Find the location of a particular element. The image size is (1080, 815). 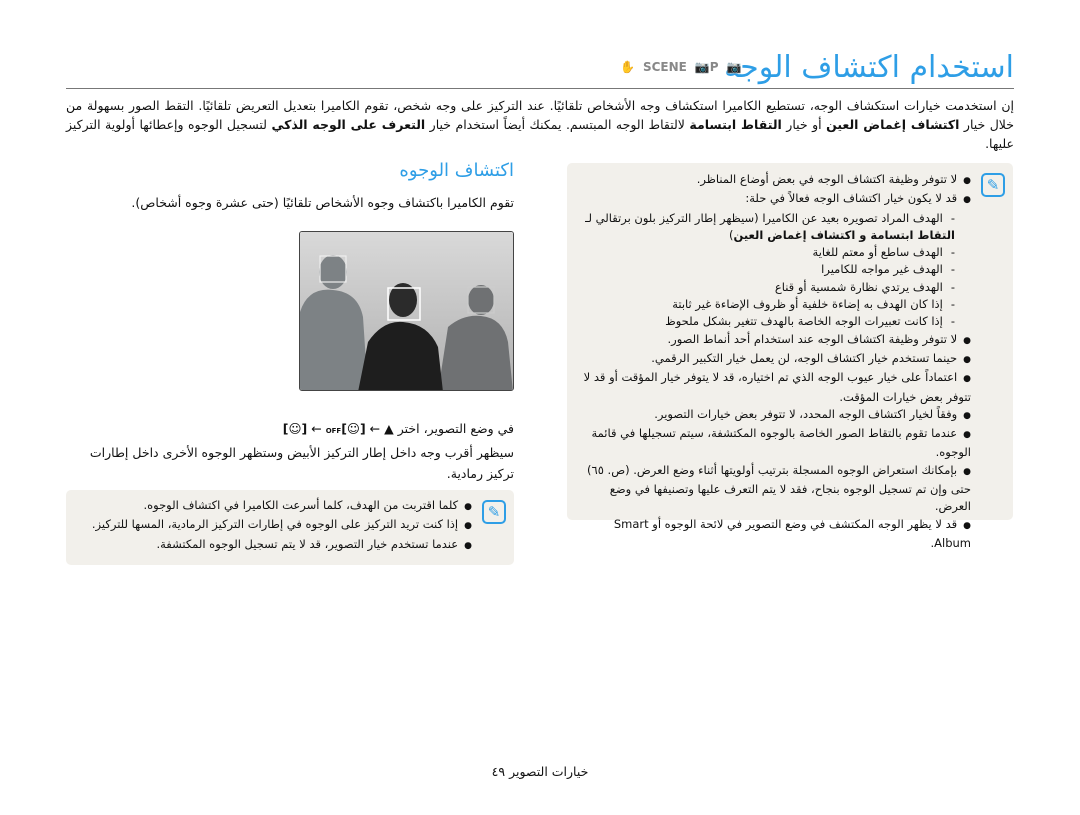

note-bold: التقاط ابتسامة و اكتشاف إغماض العين is located at coordinates (844, 234).